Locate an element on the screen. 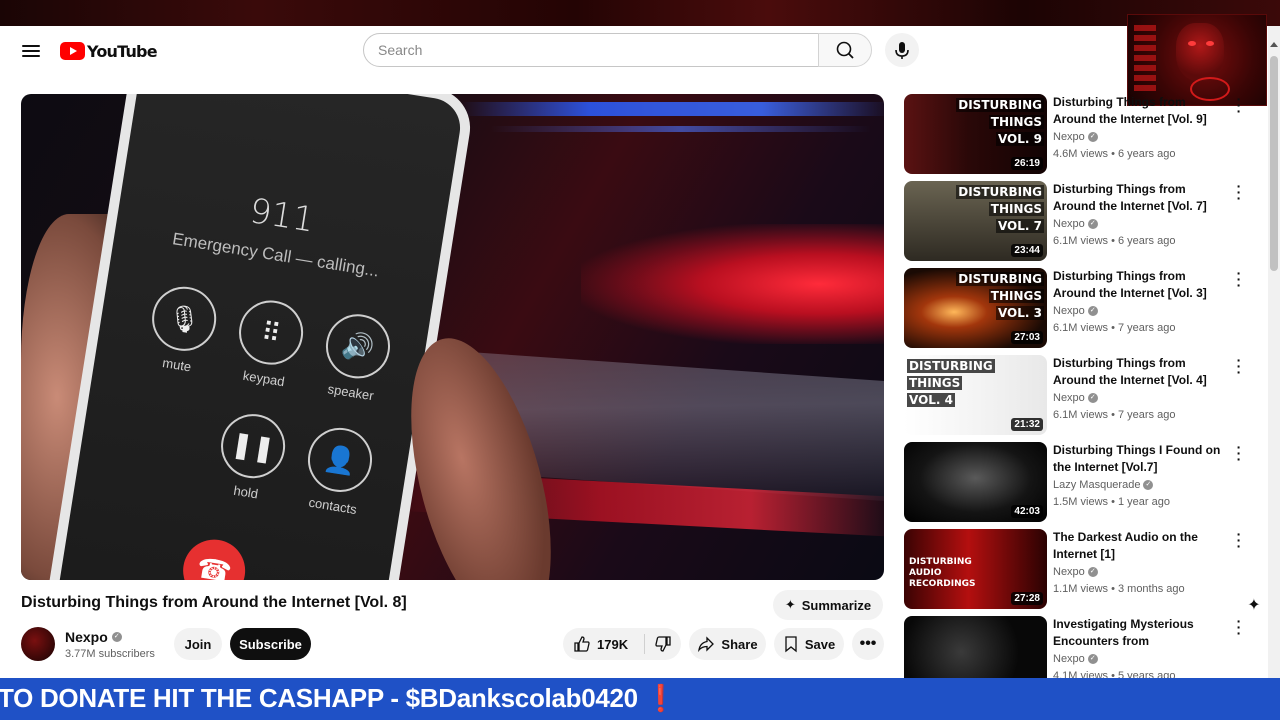  video-thumbnail: DISTURBING THINGS VOL. 3 27:03 is located at coordinates (975, 308).